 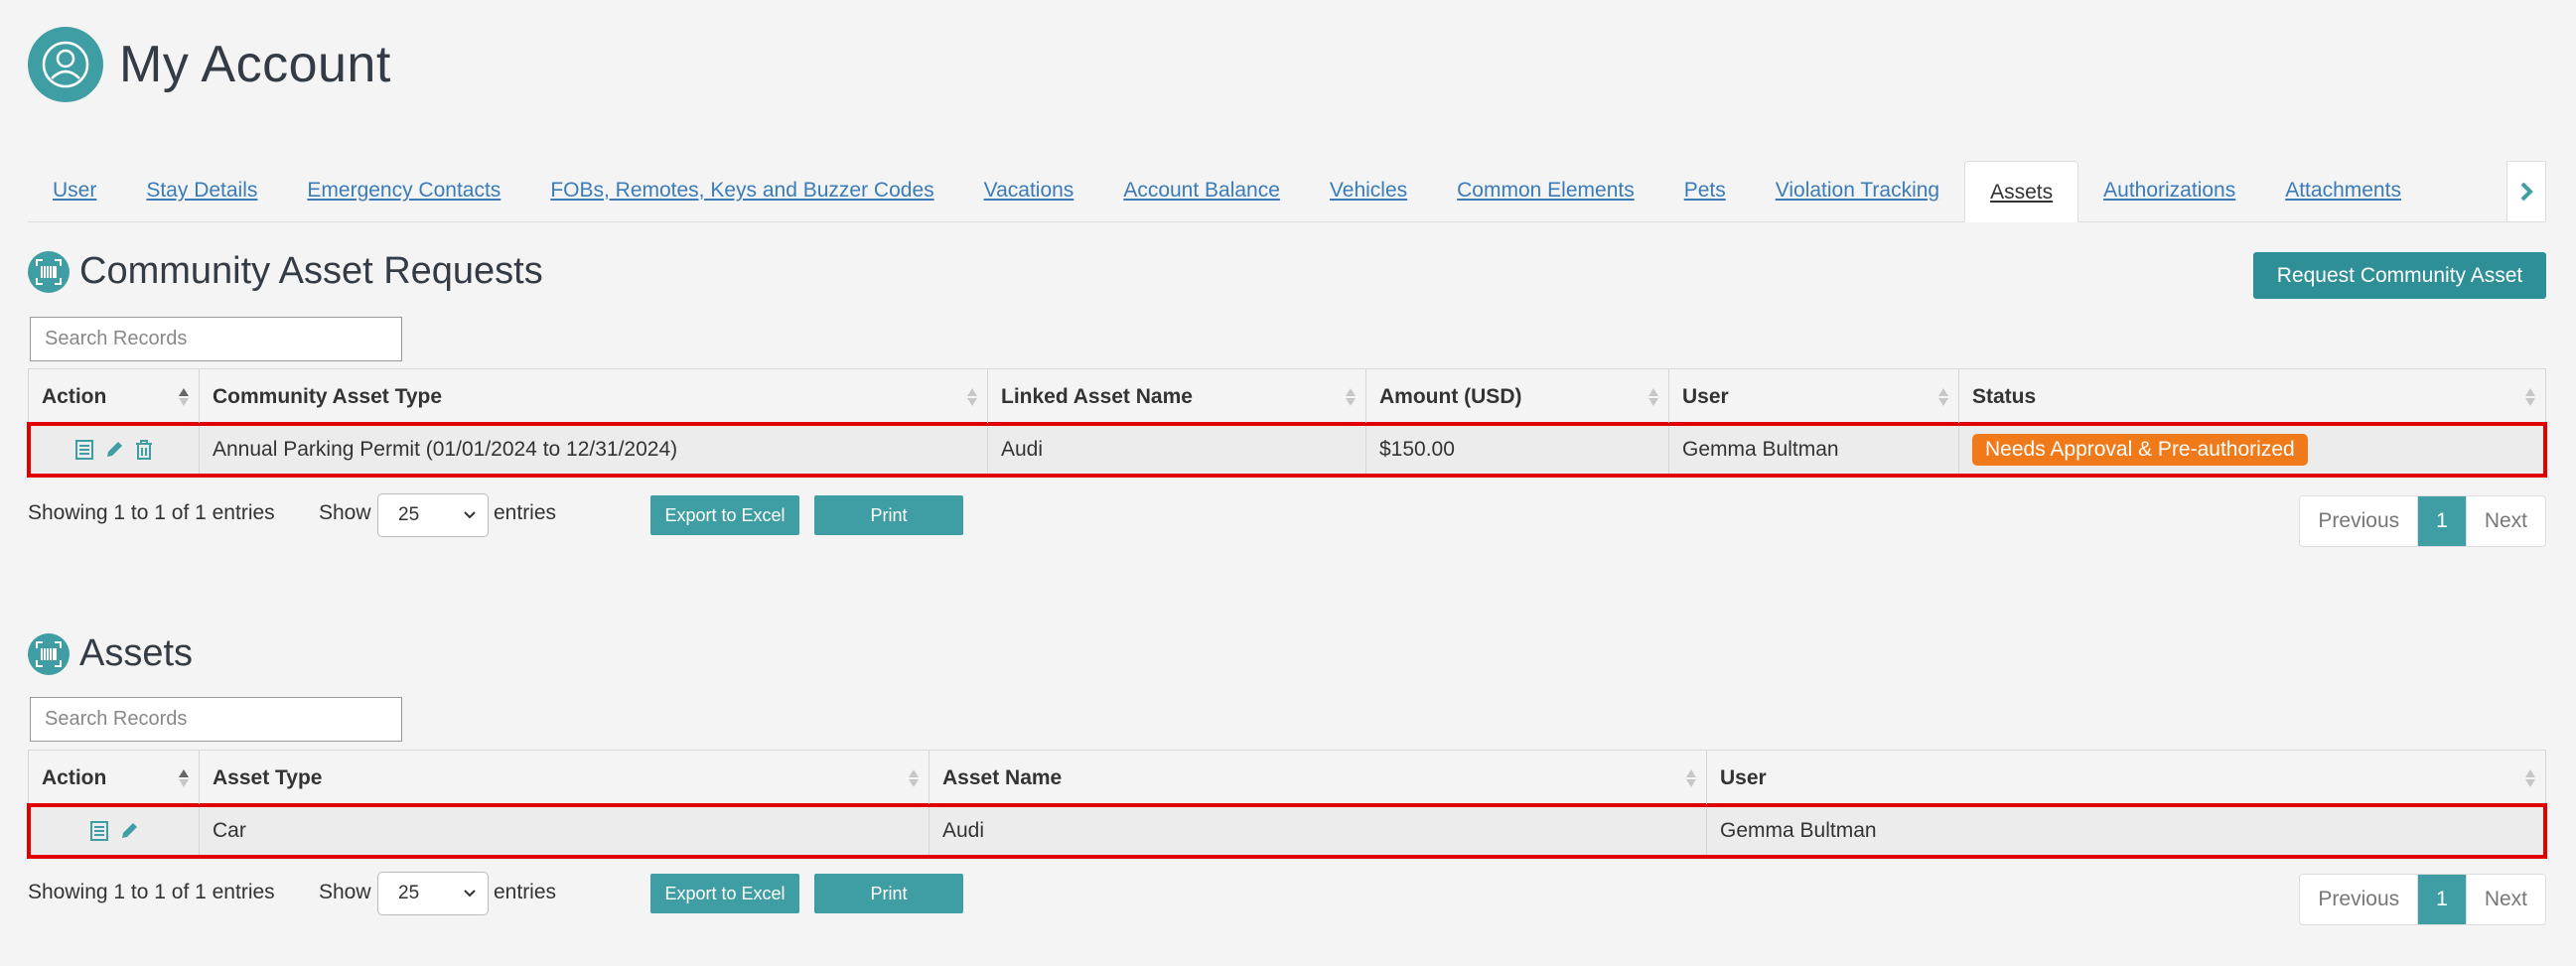 What do you see at coordinates (741, 190) in the screenshot?
I see `tab-fobs-remotes-keys: FOBs, Remotes, Keys and Buzzer Codes` at bounding box center [741, 190].